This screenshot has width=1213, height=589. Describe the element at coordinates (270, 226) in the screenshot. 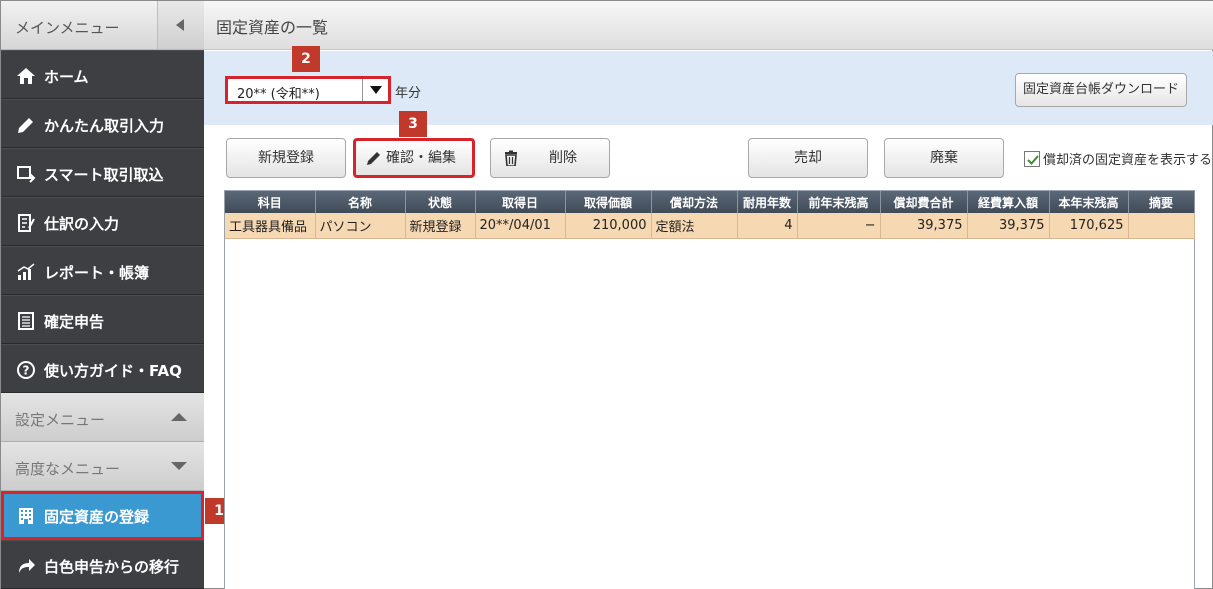

I see `cell-account: 工具器具備品` at that location.